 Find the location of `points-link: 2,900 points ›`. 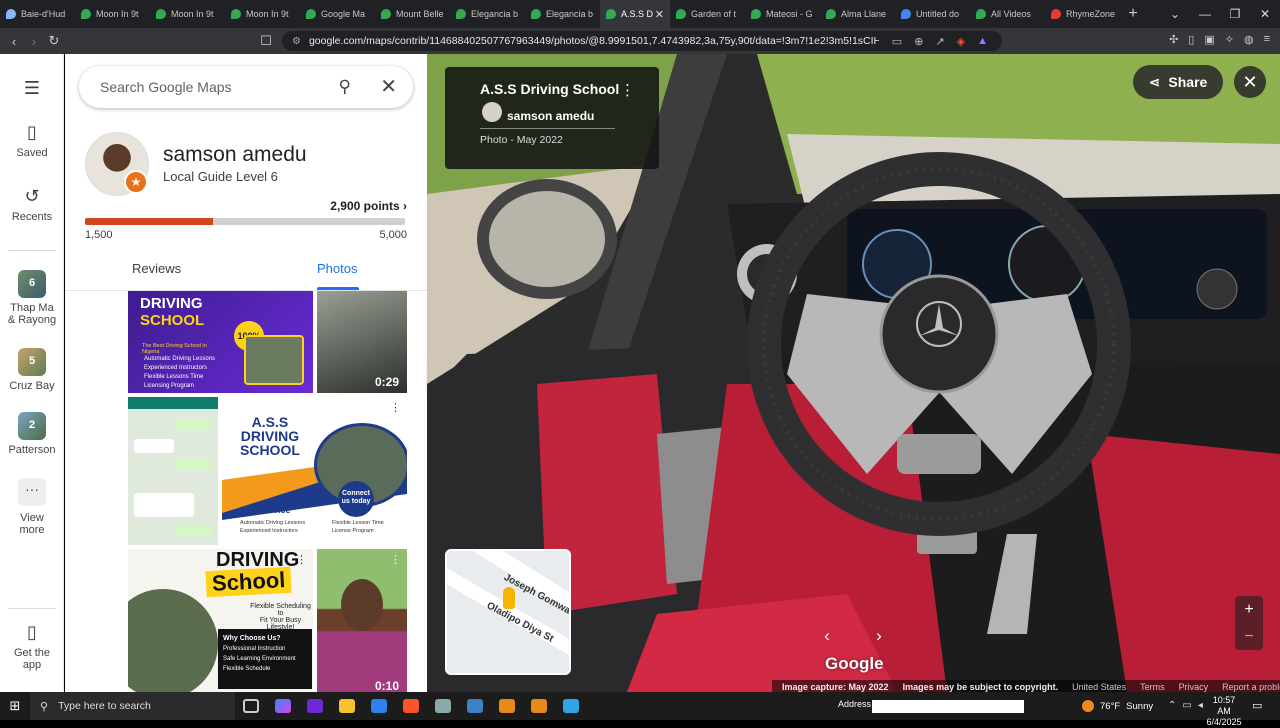

points-link: 2,900 points › is located at coordinates (368, 206).